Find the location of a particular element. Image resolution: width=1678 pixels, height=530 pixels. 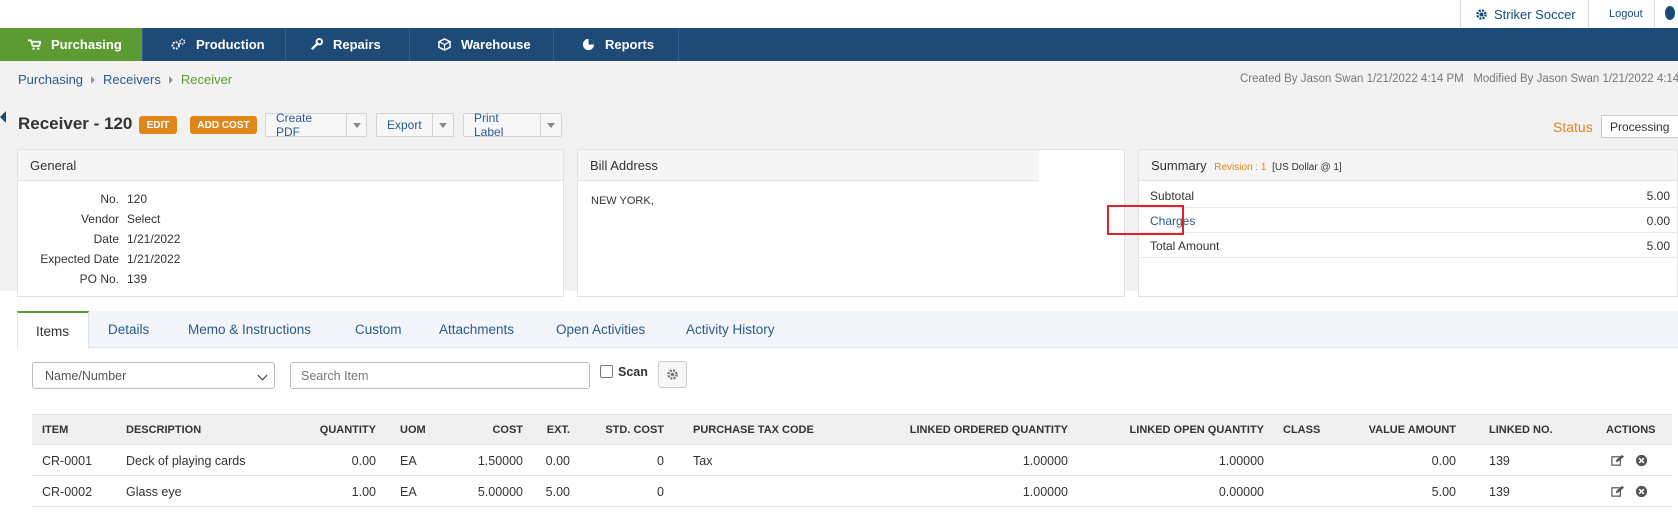

column-settings-button is located at coordinates (672, 374).